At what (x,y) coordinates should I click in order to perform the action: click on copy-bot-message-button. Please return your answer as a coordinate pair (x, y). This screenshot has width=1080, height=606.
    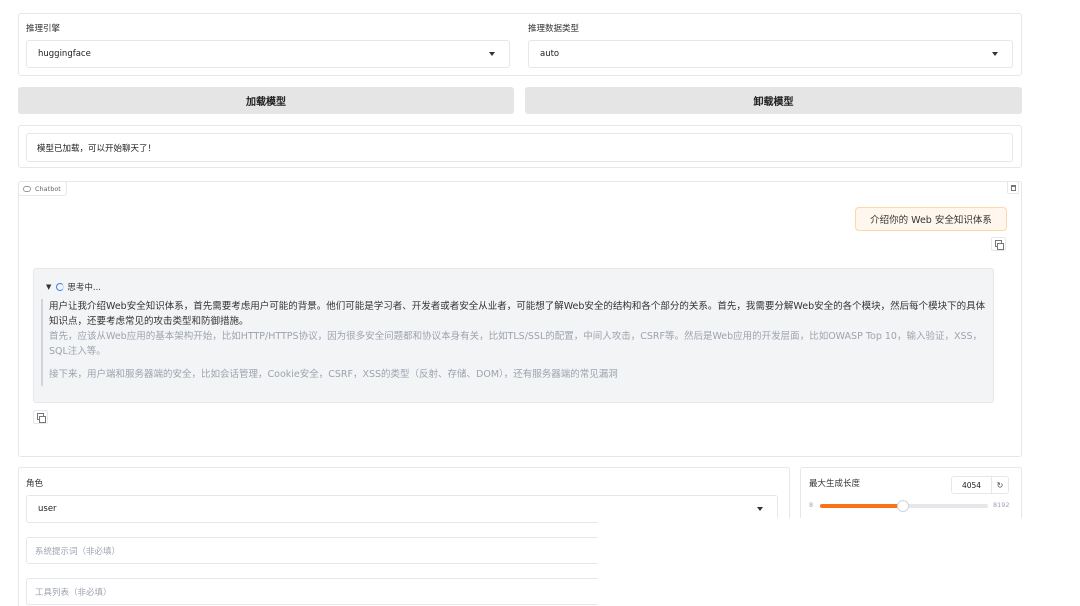
    Looking at the image, I should click on (40, 417).